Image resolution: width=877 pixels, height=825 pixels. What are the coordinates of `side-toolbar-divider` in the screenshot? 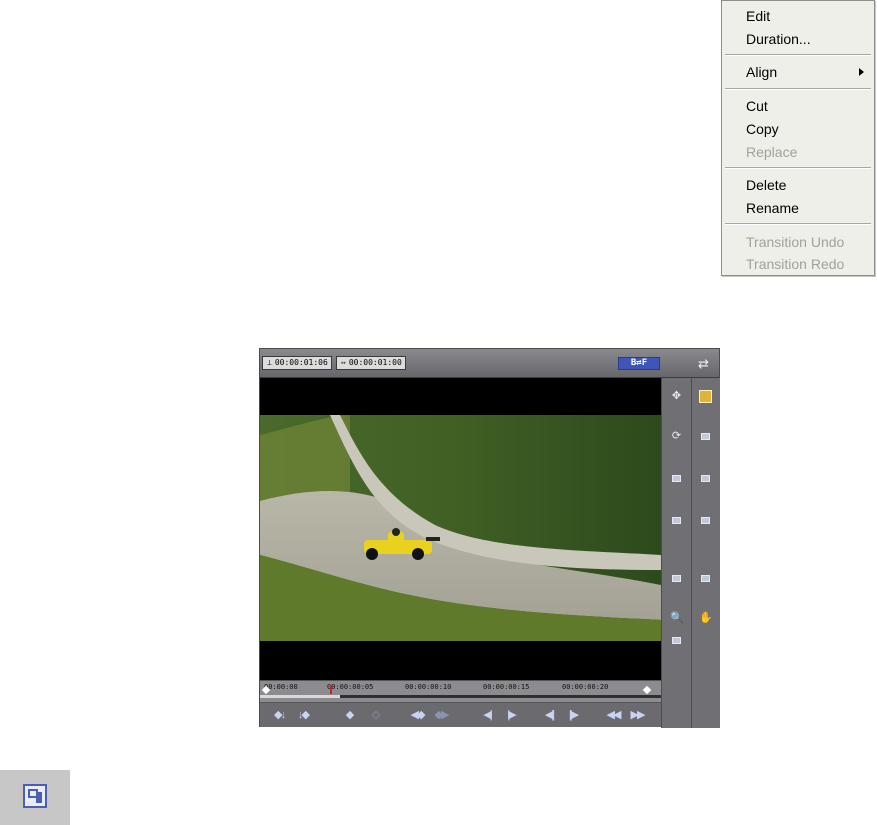 It's located at (691, 553).